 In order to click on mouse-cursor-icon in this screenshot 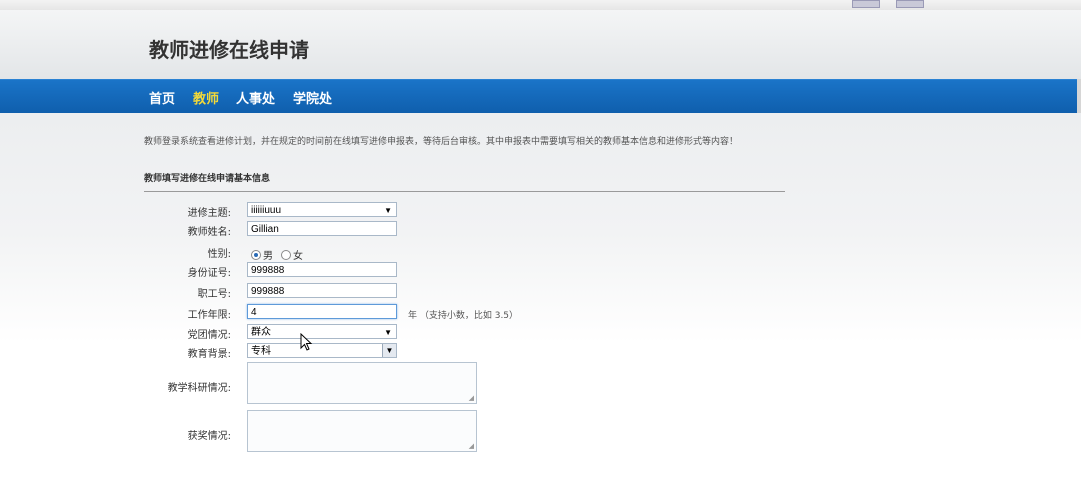, I will do `click(306, 342)`.